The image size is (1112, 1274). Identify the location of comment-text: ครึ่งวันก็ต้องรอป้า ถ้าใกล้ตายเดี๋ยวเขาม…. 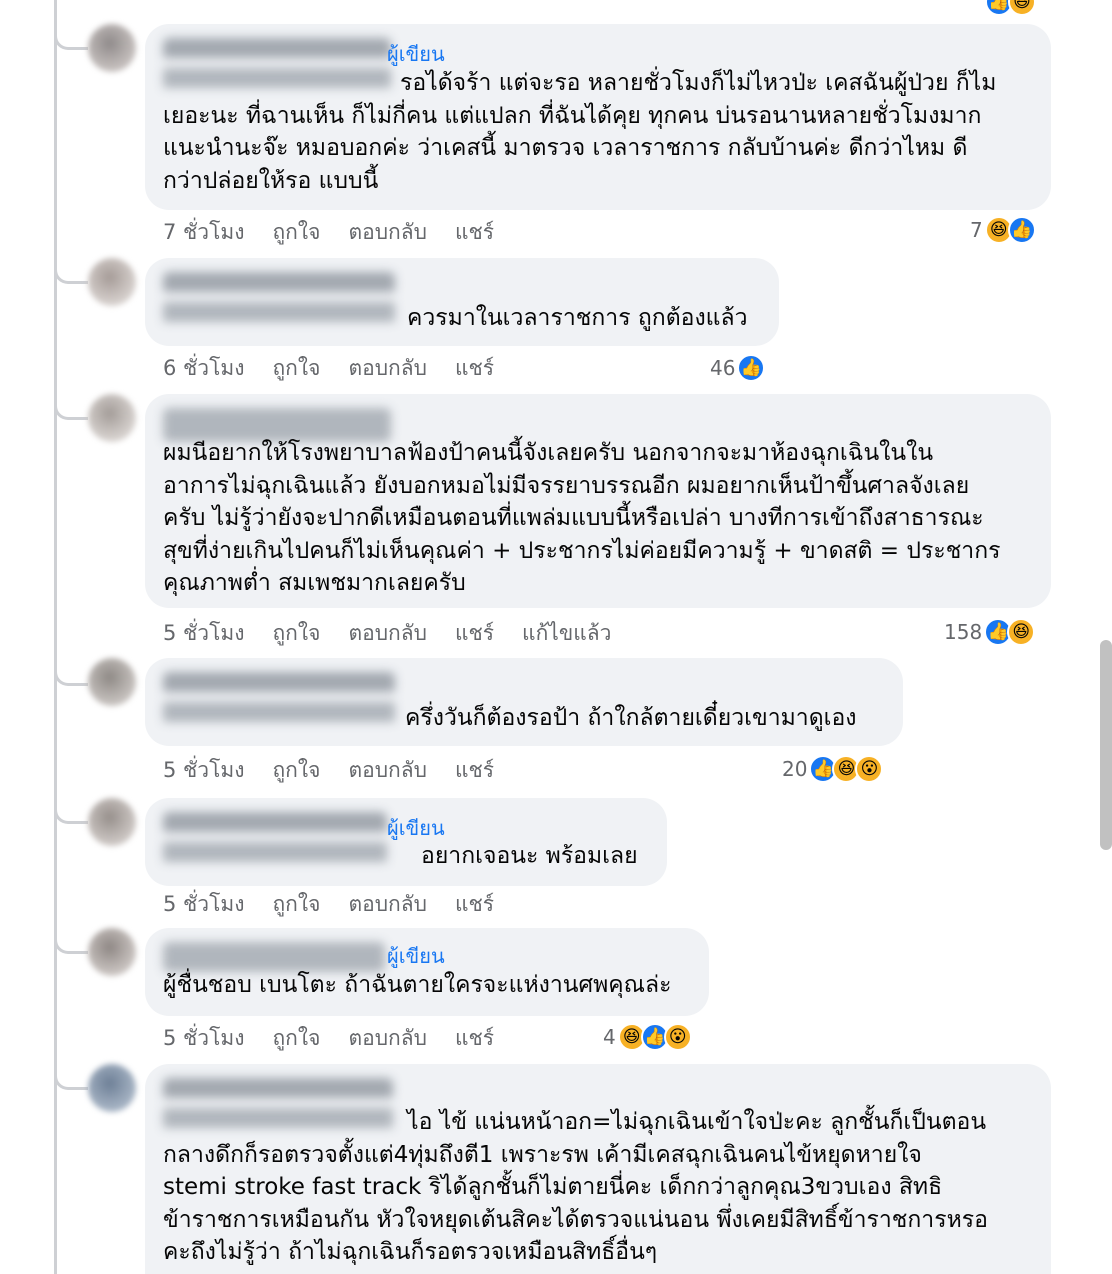
(631, 718).